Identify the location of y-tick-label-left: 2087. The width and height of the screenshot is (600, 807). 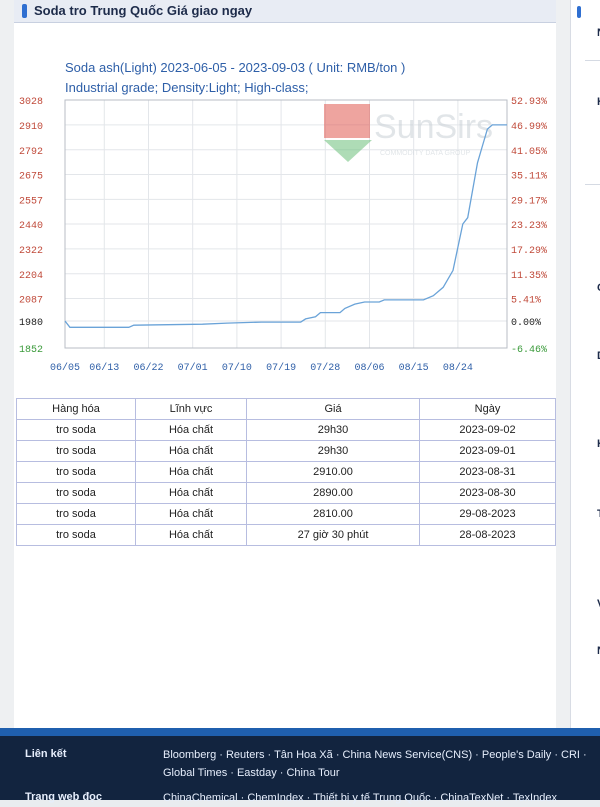
(31, 300).